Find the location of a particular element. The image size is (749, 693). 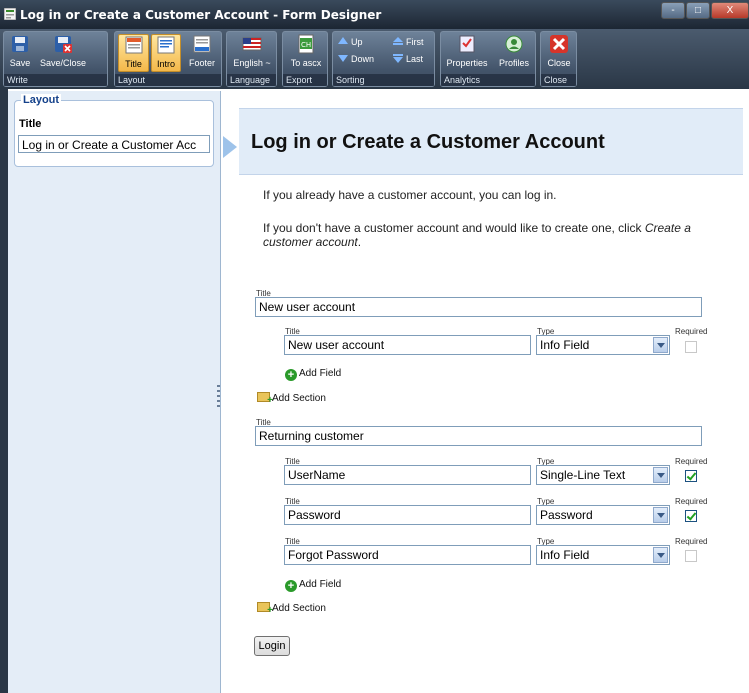

save-close-icon is located at coordinates (63, 44).